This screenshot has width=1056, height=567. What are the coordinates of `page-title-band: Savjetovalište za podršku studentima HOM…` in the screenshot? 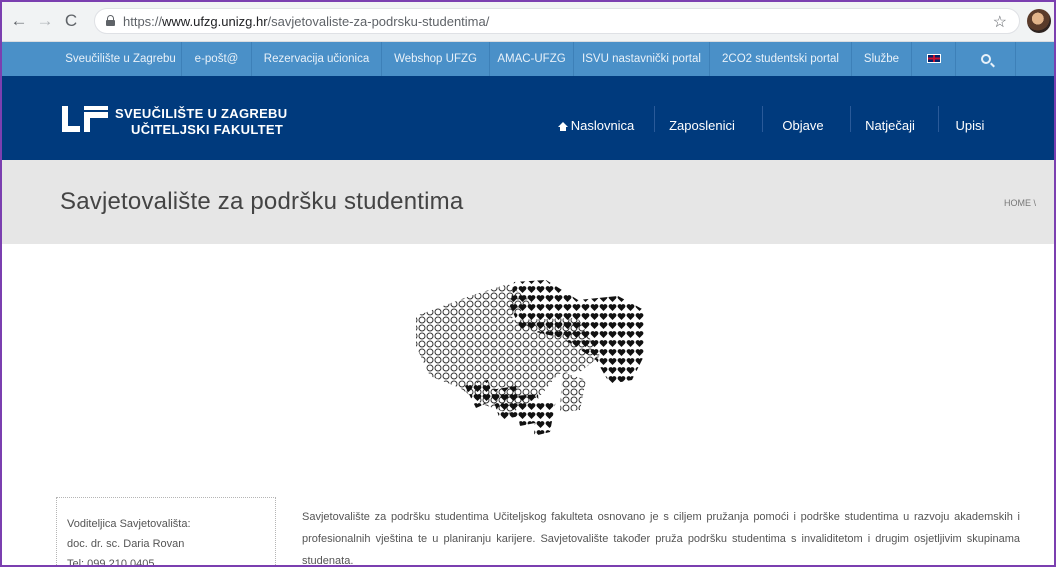 It's located at (528, 202).